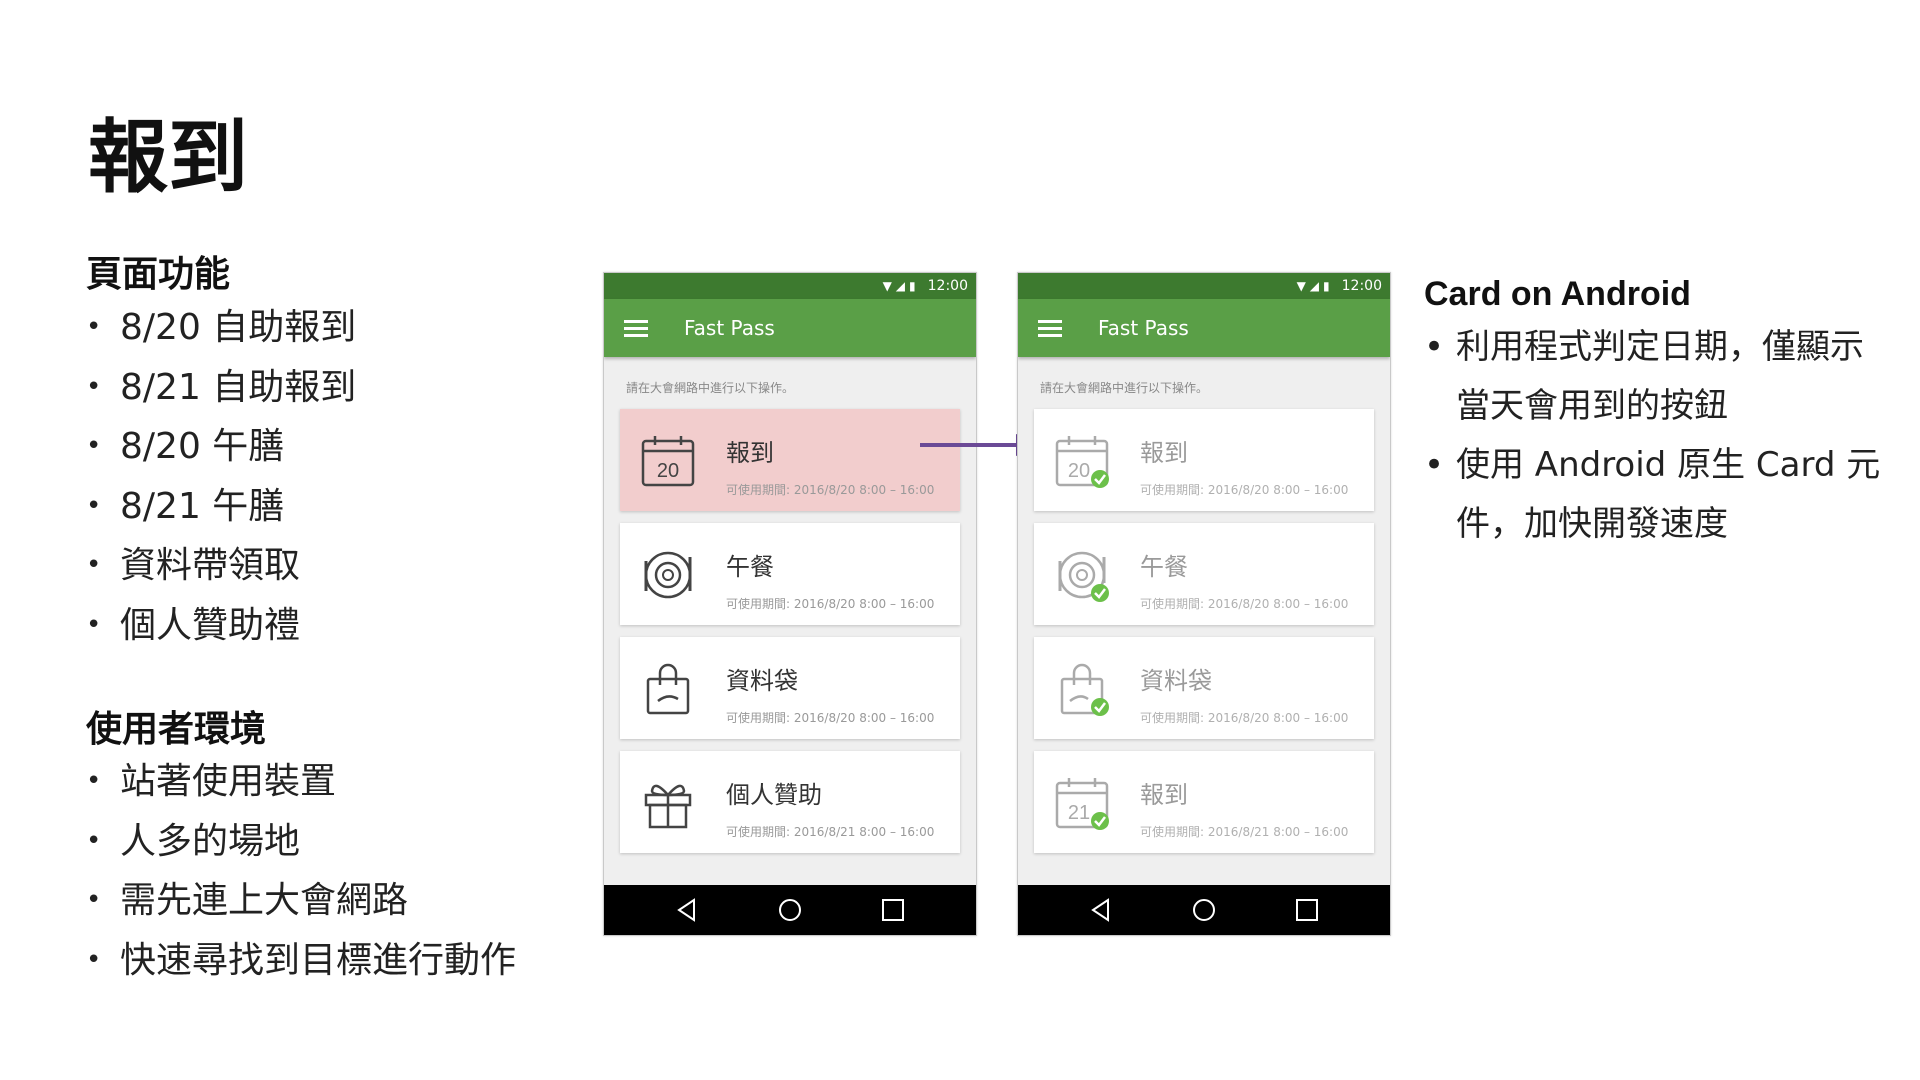  I want to click on card-checkin: 20 報到 可使用期間: 2016/8/20 8:00 – 16:00, so click(790, 460).